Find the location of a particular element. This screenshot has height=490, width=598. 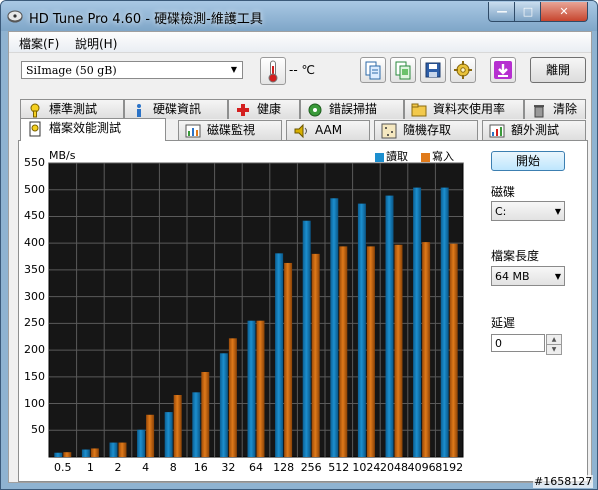

y-tick-label: 400 is located at coordinates (34, 243).